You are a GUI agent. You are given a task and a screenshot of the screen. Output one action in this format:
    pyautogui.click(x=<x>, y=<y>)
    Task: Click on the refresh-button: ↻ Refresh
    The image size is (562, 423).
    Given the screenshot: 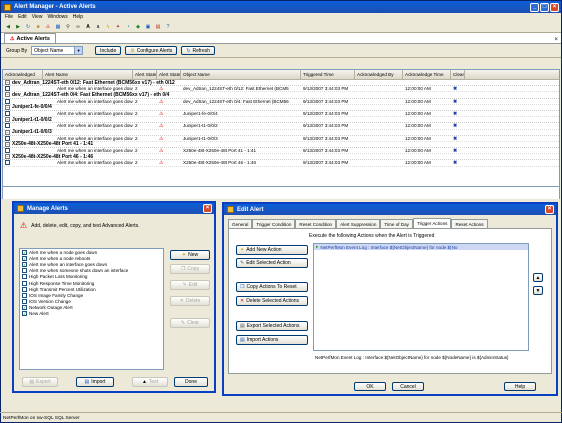 What is the action you would take?
    pyautogui.click(x=198, y=50)
    